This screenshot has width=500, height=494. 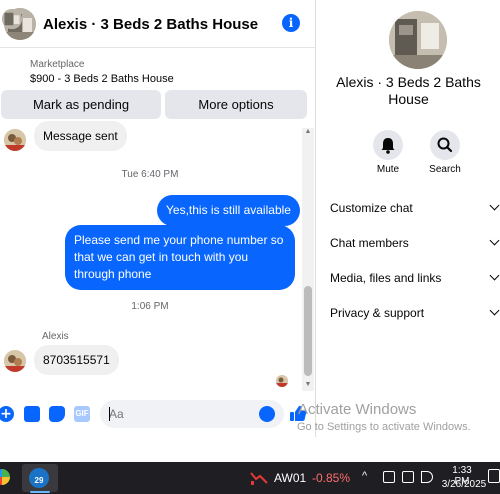 What do you see at coordinates (386, 278) in the screenshot?
I see `menu-item-label: Media, files and links` at bounding box center [386, 278].